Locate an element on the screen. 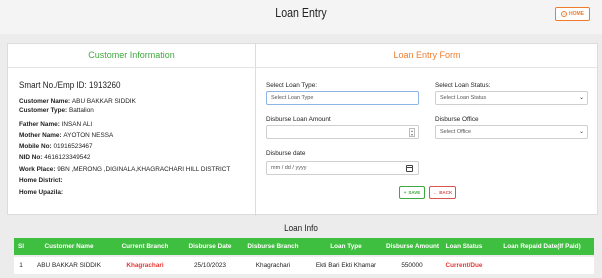 This screenshot has height=278, width=602. number-spinner-icon: ▲ ▼ is located at coordinates (412, 132).